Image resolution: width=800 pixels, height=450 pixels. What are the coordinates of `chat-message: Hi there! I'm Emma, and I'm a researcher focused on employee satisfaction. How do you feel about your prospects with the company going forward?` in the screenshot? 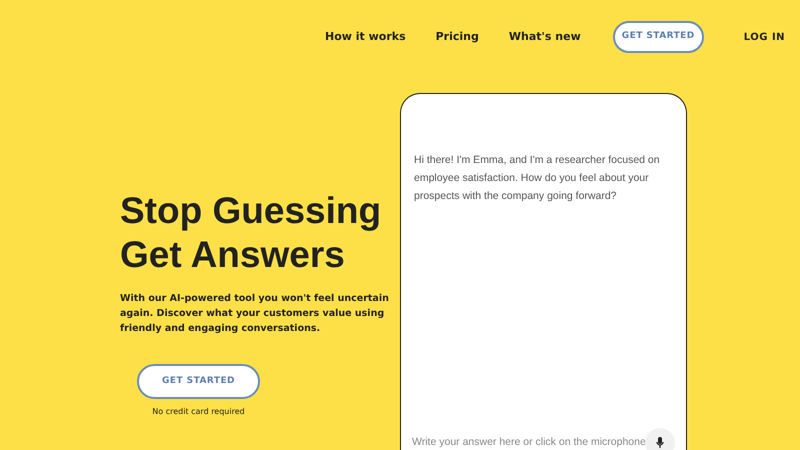 It's located at (537, 178).